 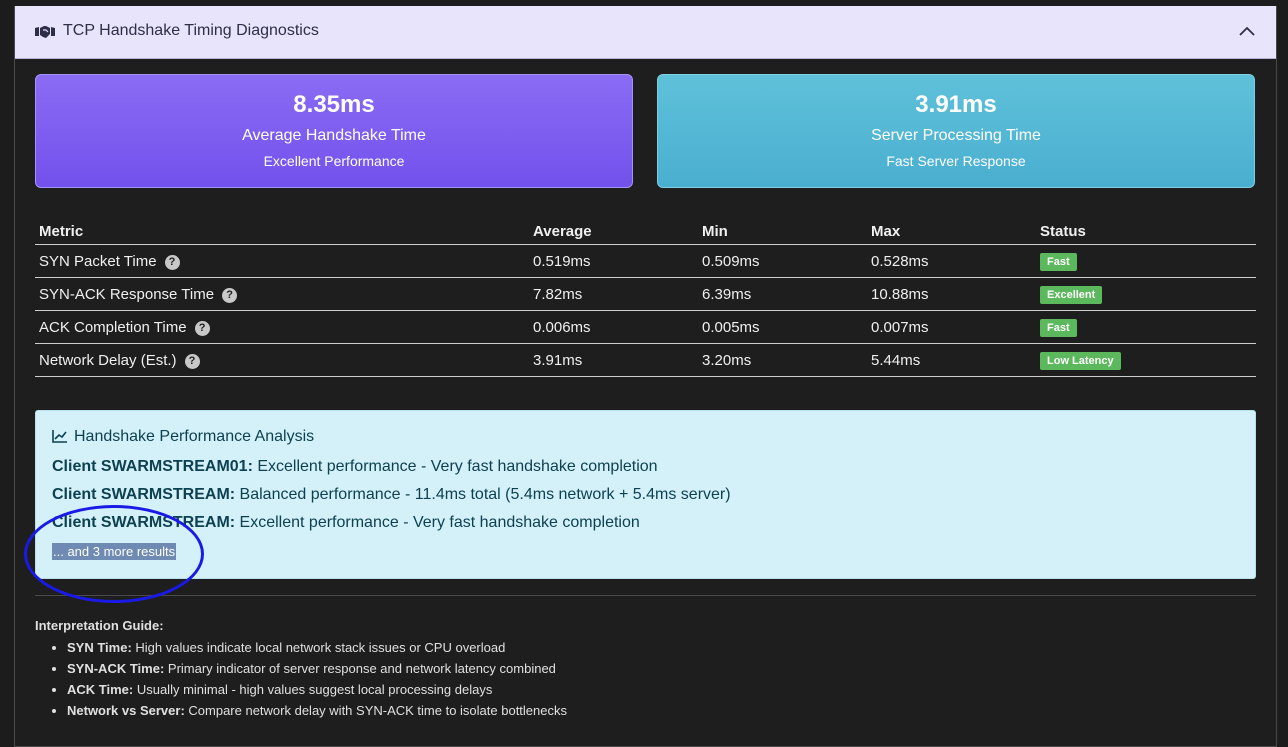 I want to click on min-cell: 0.005ms, so click(x=782, y=327).